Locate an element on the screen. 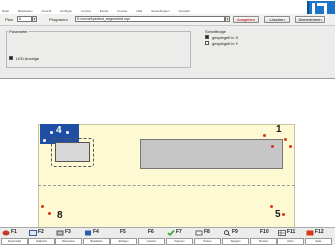 This screenshot has height=245, width=335. led-checkbox is located at coordinates (11, 58).